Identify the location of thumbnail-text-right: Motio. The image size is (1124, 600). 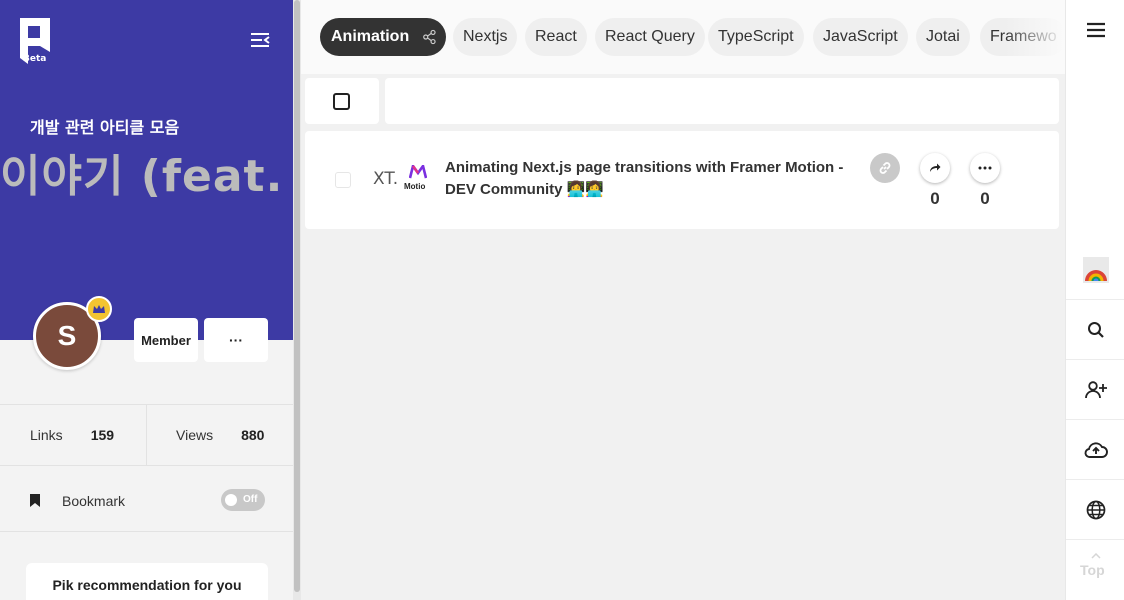
(415, 186).